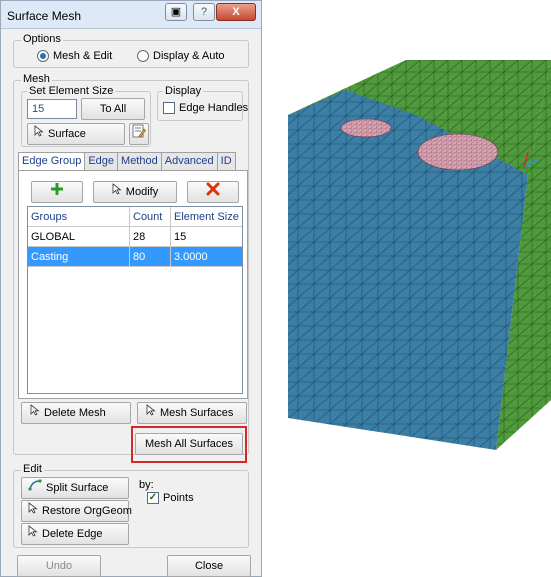 The height and width of the screenshot is (577, 551). What do you see at coordinates (153, 498) in the screenshot?
I see `points-check-box: ✓` at bounding box center [153, 498].